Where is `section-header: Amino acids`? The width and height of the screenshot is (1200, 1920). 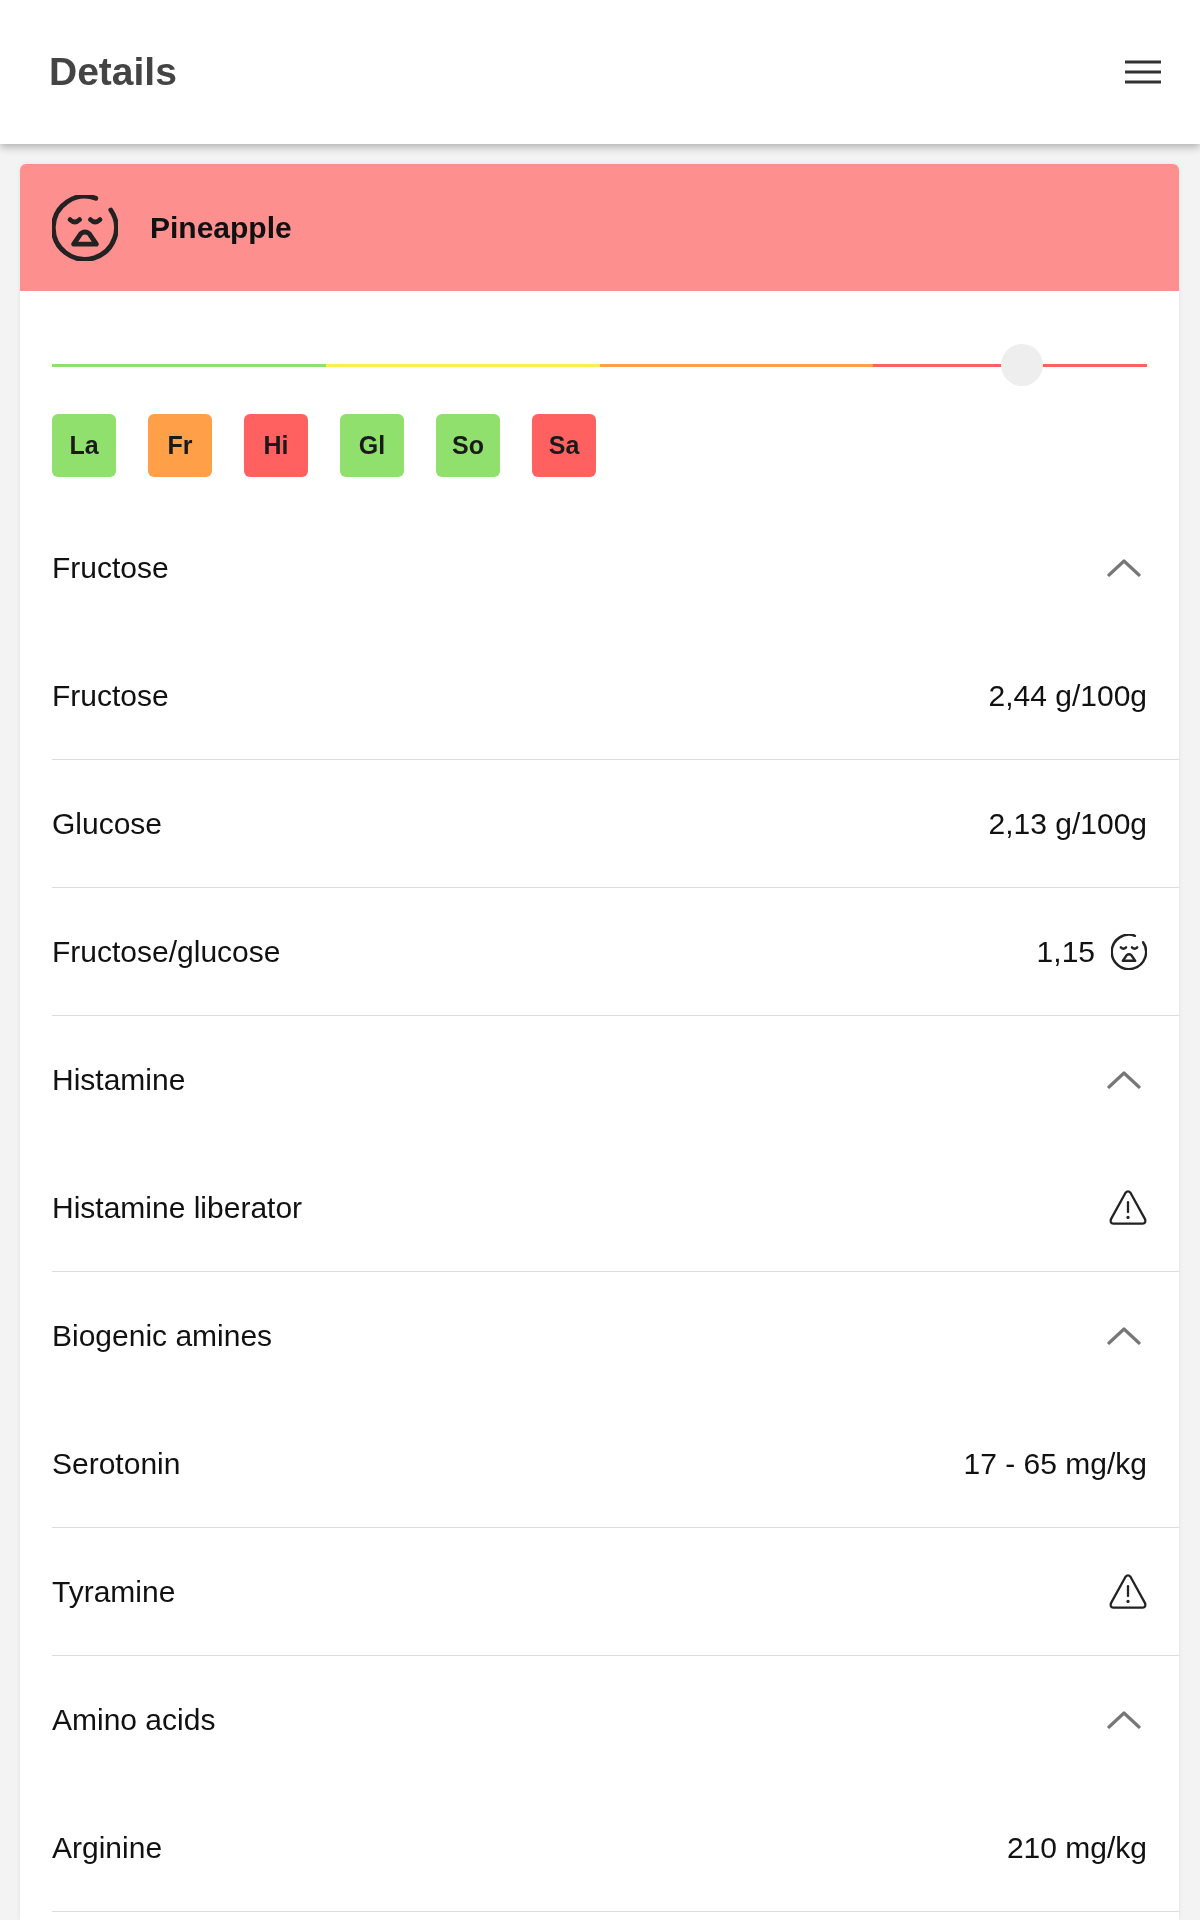
section-header: Amino acids is located at coordinates (615, 1720).